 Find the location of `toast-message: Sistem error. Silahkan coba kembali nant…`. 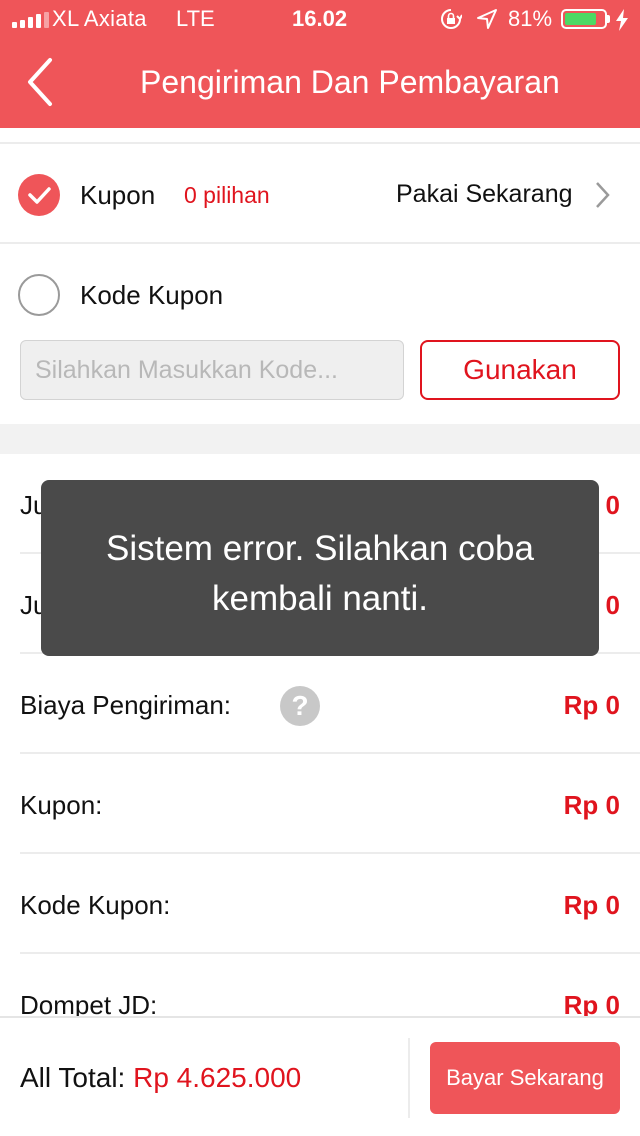

toast-message: Sistem error. Silahkan coba kembali nant… is located at coordinates (320, 573).